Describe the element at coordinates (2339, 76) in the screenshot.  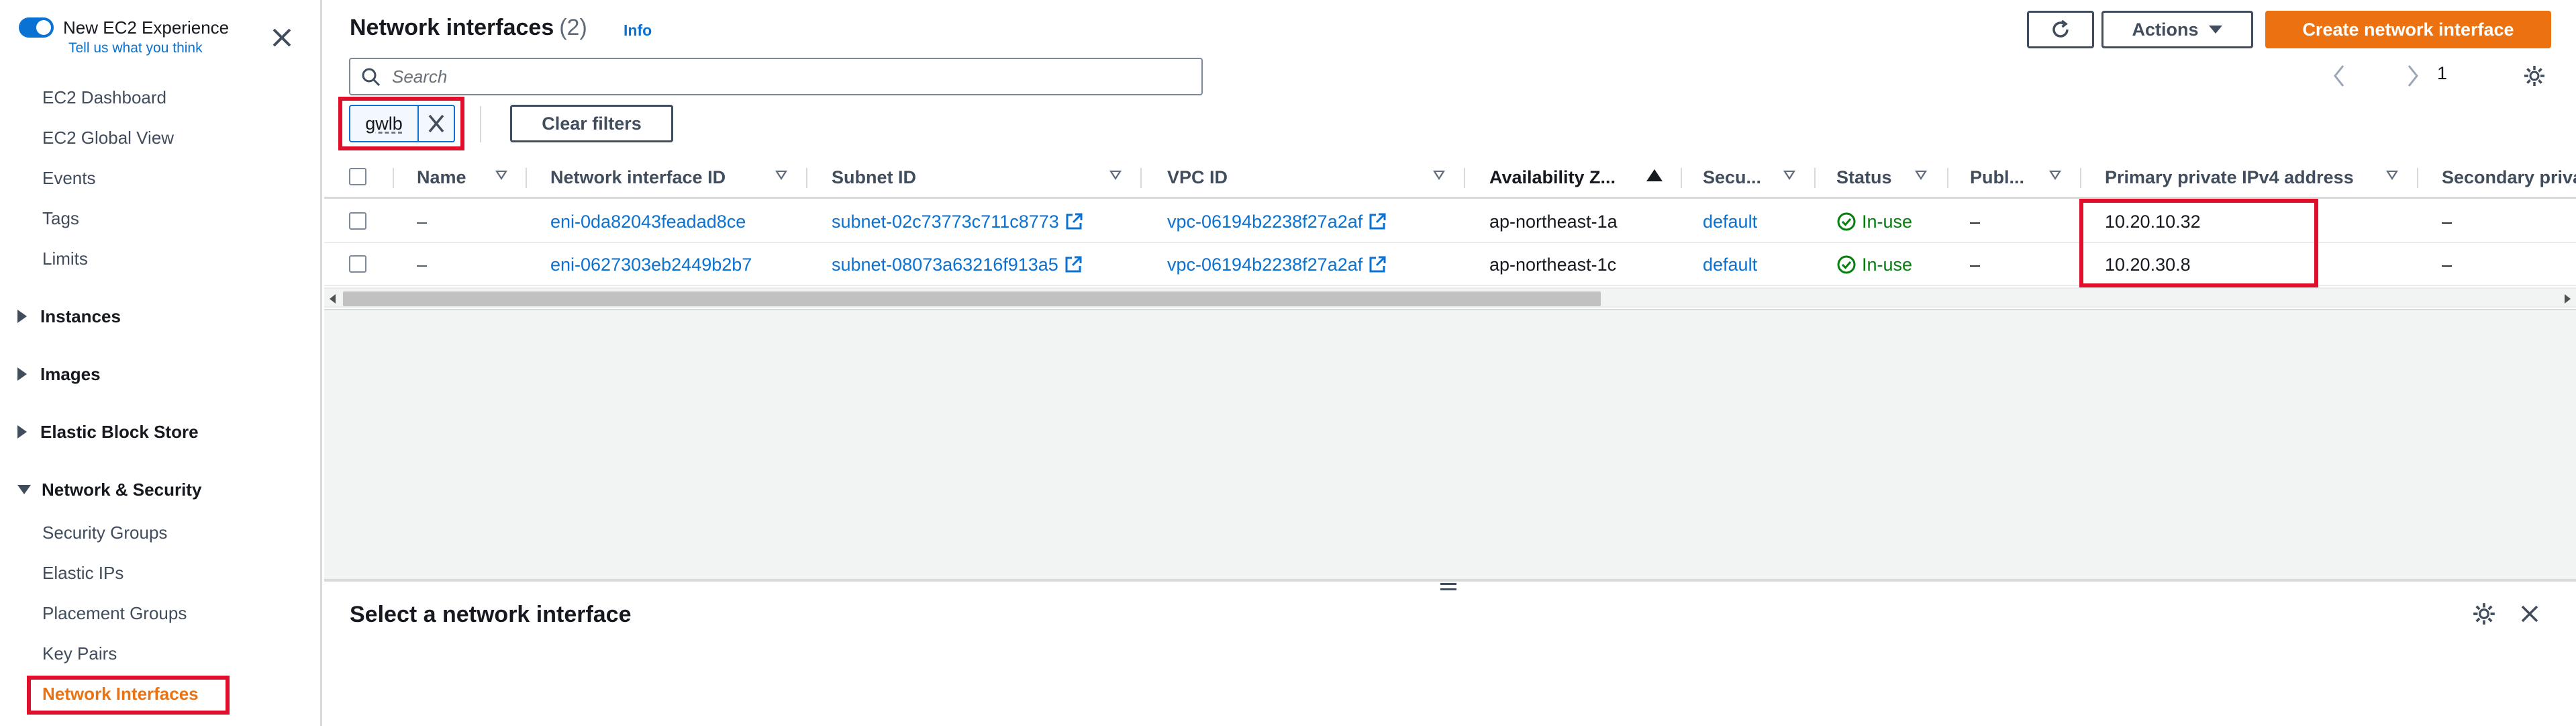
I see `chevron-left-icon` at that location.